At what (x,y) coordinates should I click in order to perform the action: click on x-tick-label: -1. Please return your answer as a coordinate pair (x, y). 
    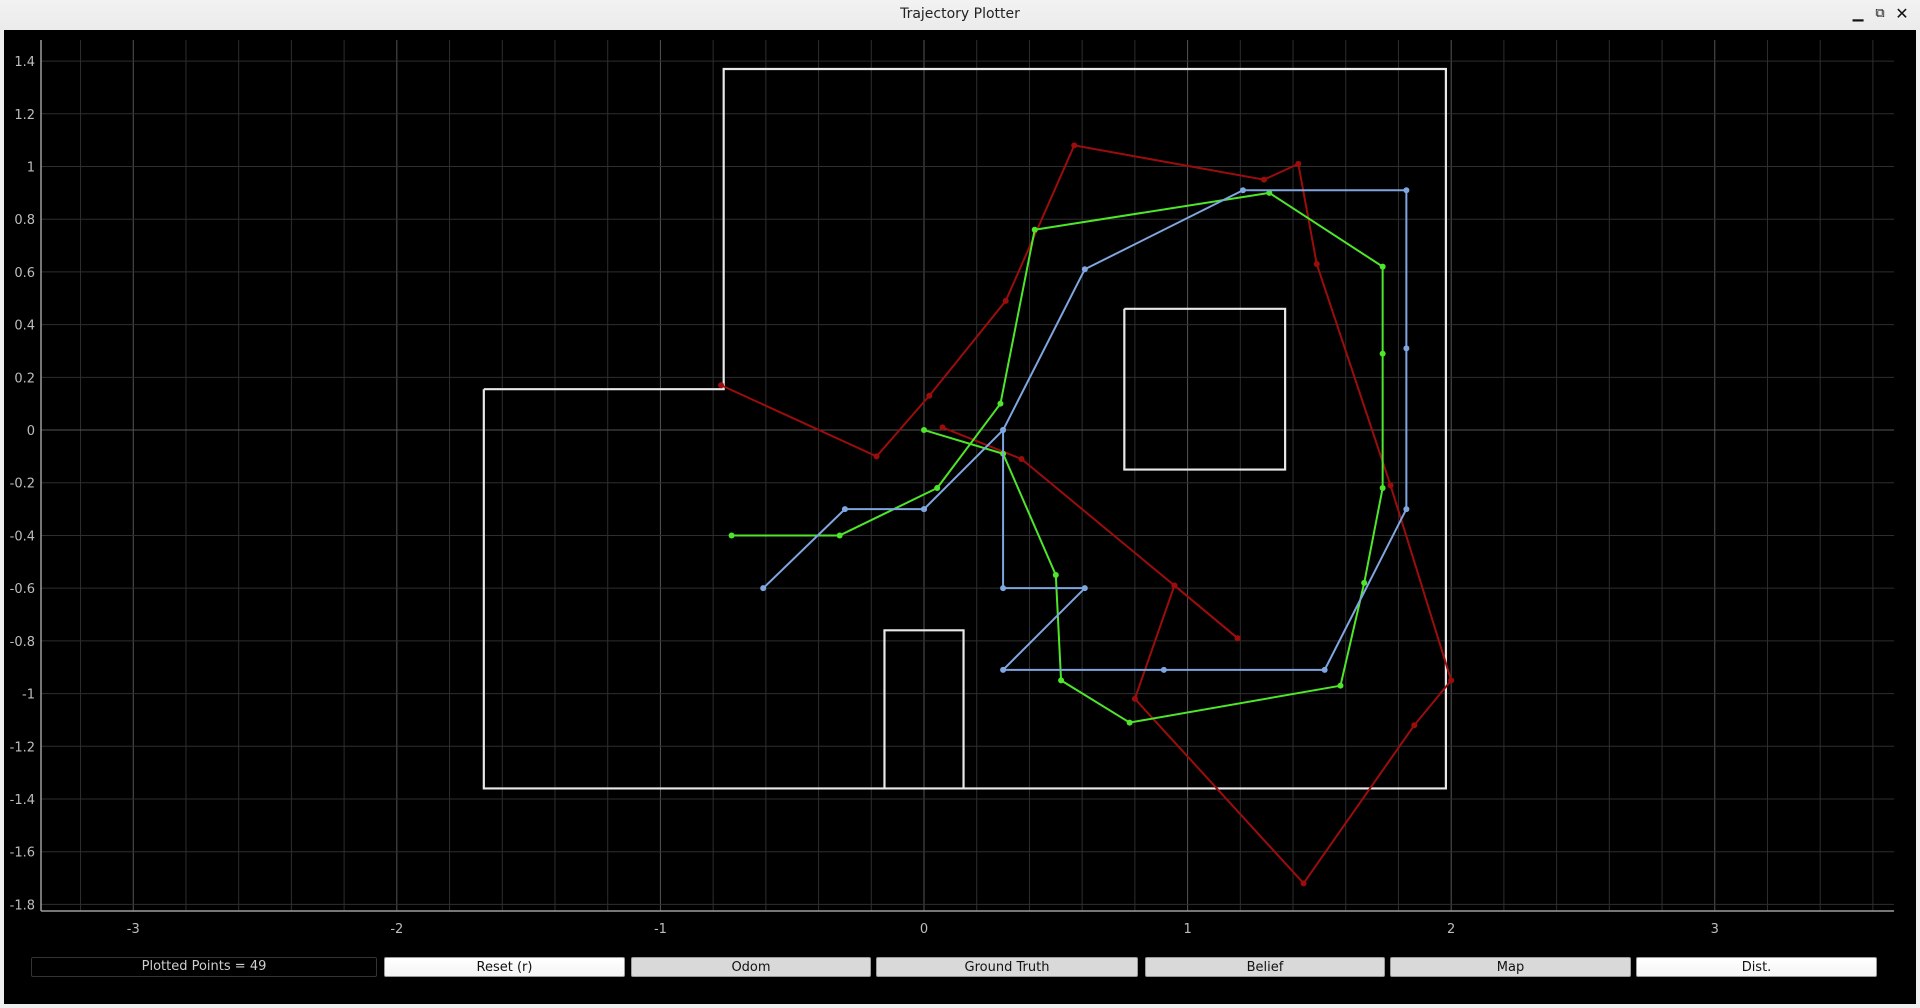
    Looking at the image, I should click on (660, 929).